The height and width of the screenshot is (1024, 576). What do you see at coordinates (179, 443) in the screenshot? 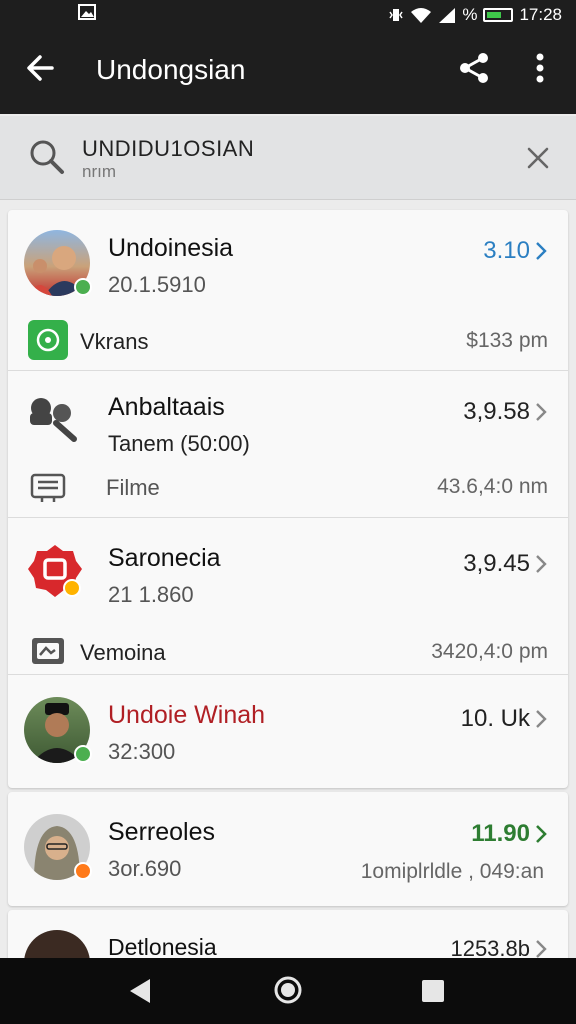
I see `item-sub: Tanem (50:00)` at bounding box center [179, 443].